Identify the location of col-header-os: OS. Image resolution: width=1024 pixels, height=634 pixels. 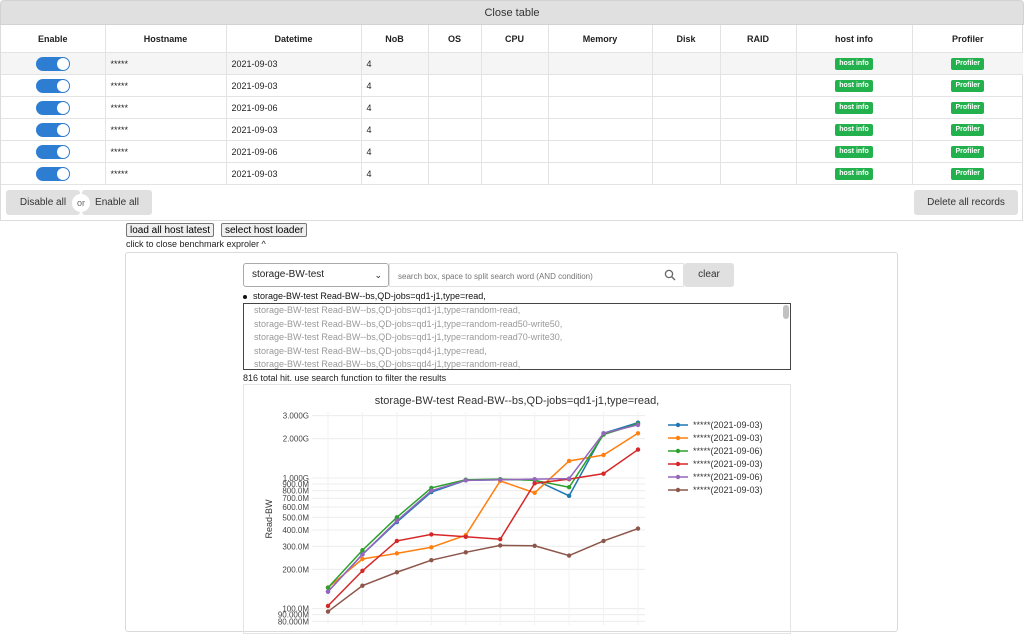
(455, 39).